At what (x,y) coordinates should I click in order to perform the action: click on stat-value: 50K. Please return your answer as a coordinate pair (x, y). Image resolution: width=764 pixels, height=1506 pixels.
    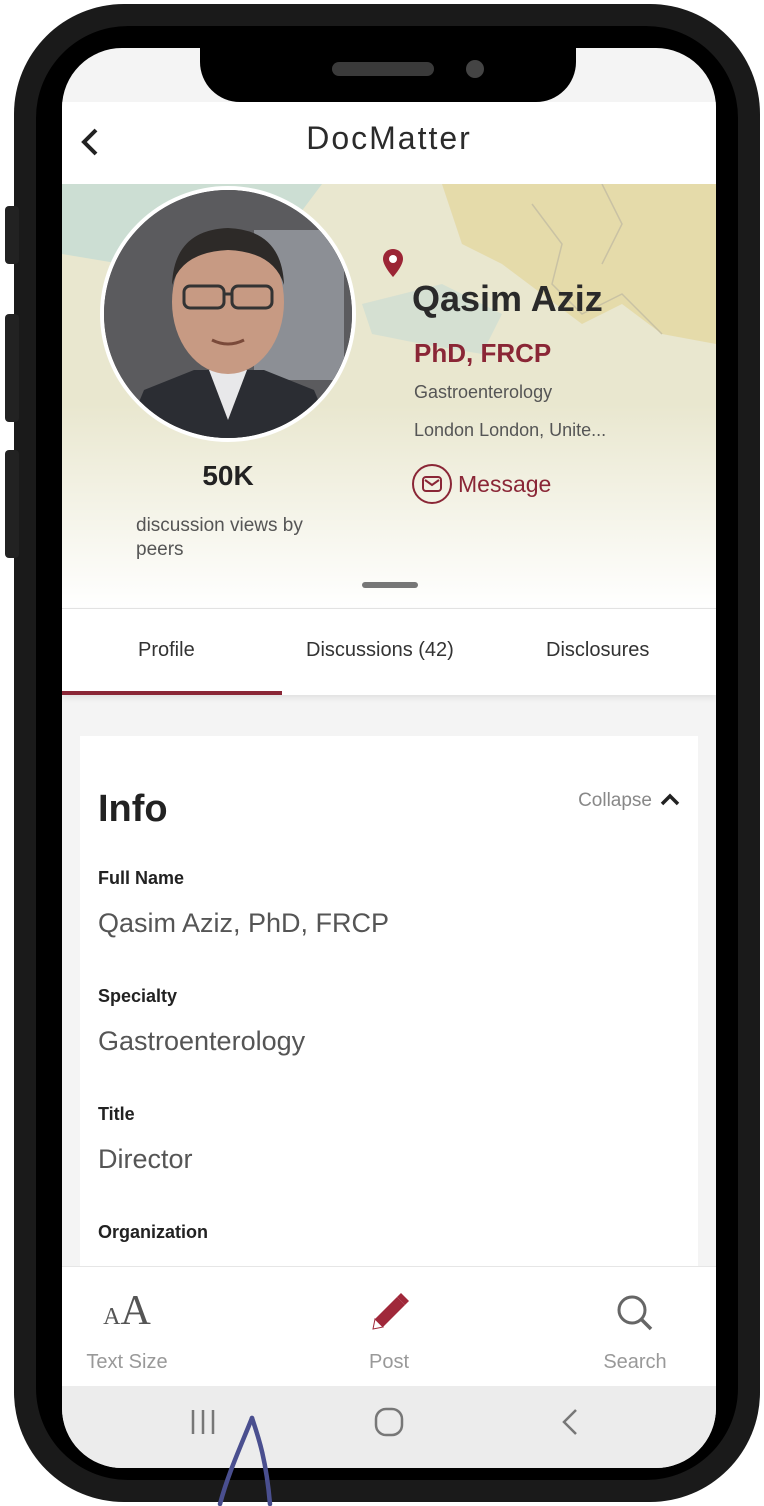
    Looking at the image, I should click on (228, 475).